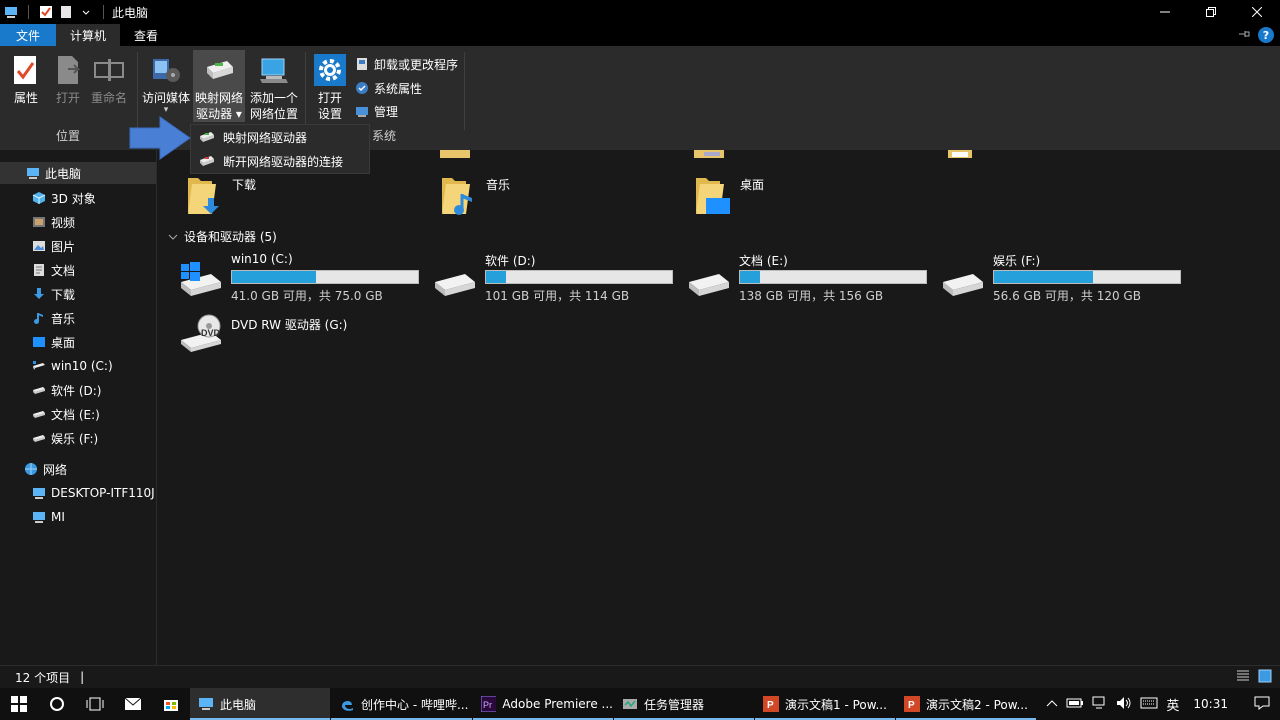  I want to click on taskbar-app-task-manager: 任务管理器, so click(684, 704).